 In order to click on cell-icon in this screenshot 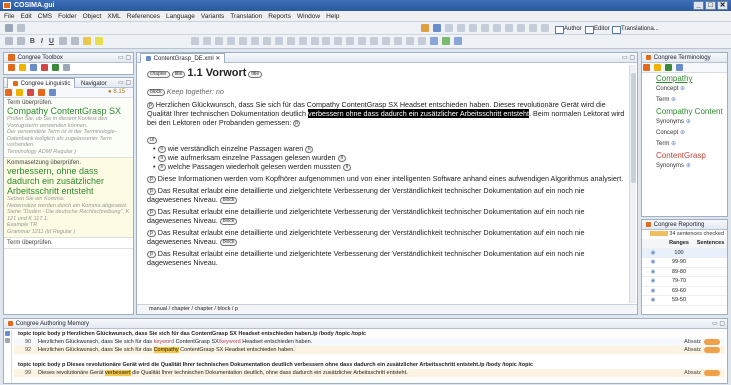, I will do `click(302, 41)`.